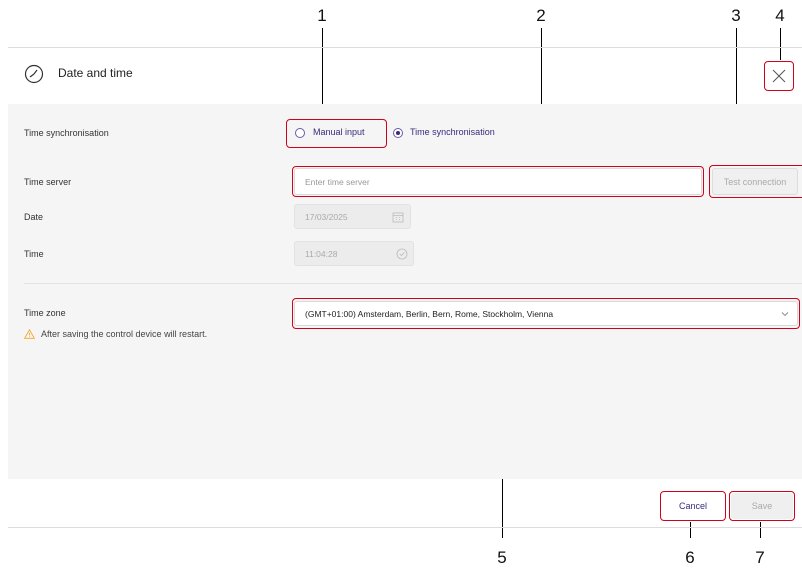 Image resolution: width=802 pixels, height=570 pixels. What do you see at coordinates (405, 527) in the screenshot?
I see `footer-divider` at bounding box center [405, 527].